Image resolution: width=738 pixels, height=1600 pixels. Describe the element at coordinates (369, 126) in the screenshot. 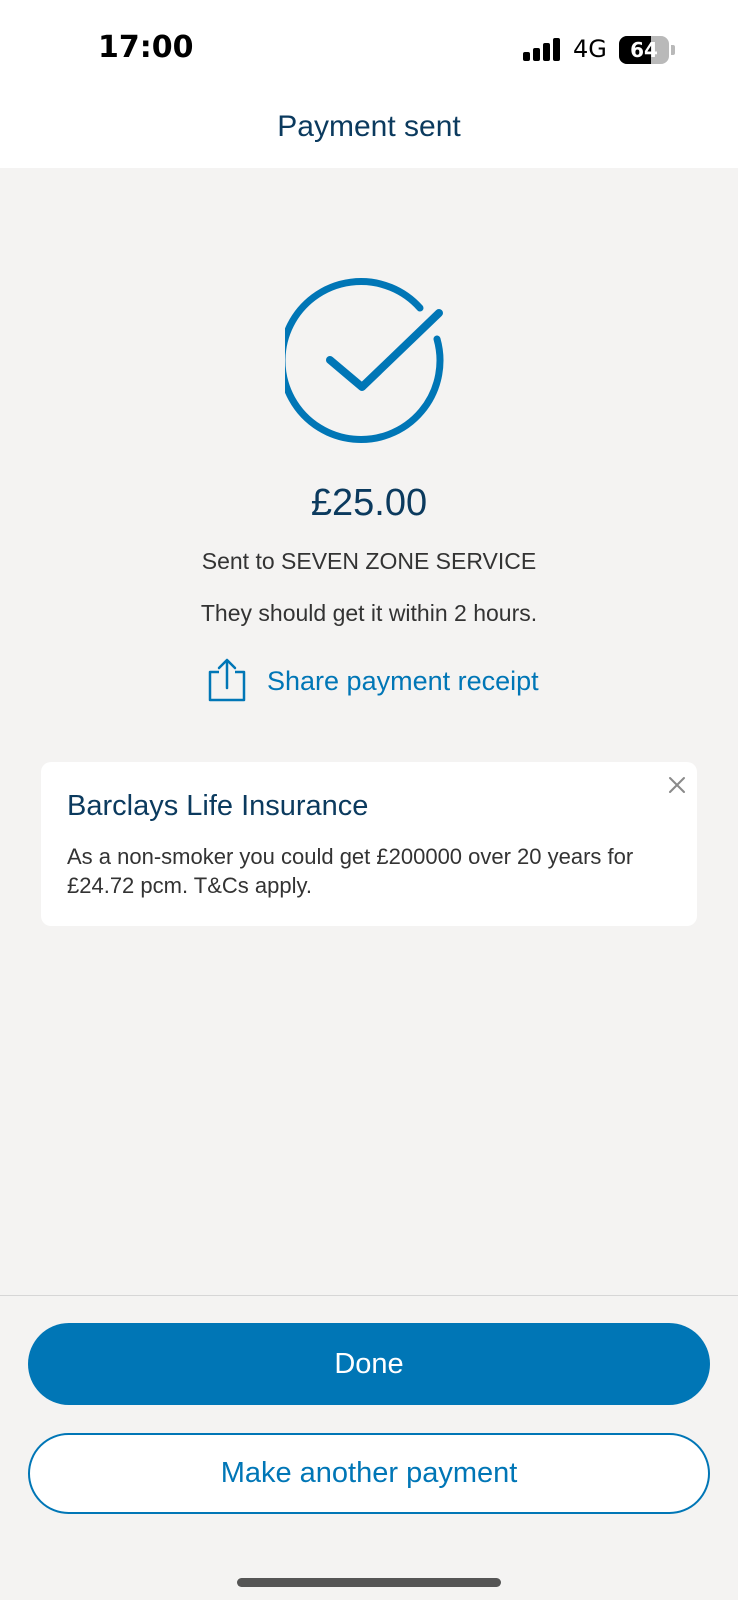

I see `page-title: Payment sent` at that location.